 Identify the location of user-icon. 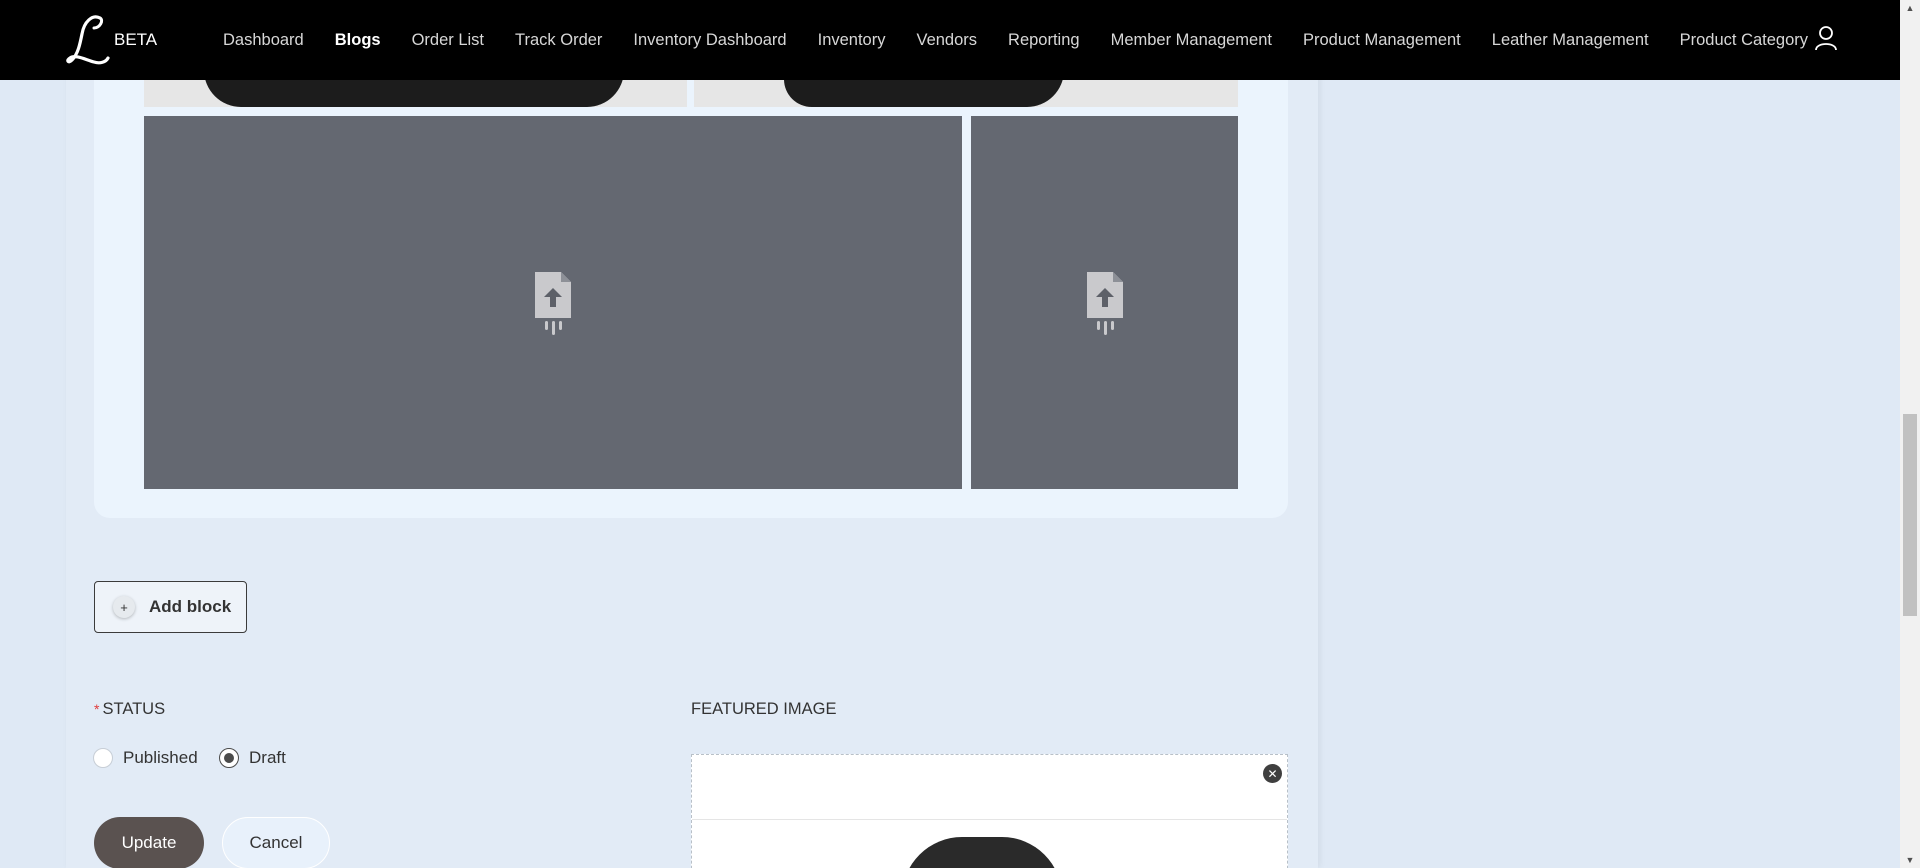
(1826, 38).